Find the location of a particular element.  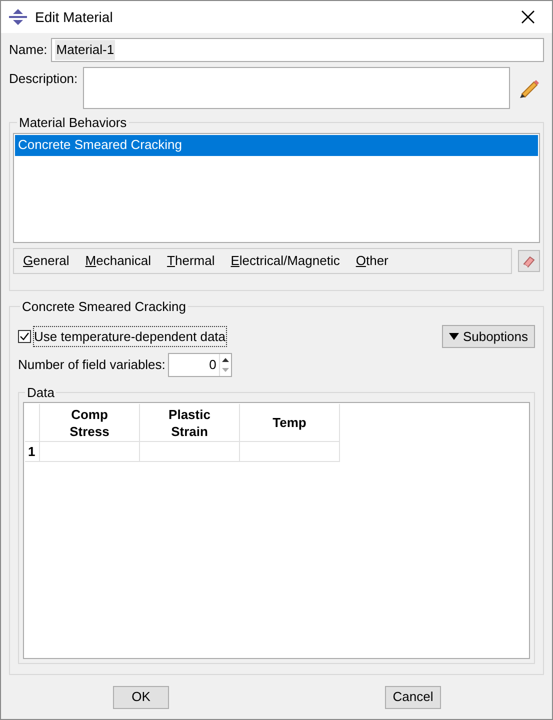

corner-header is located at coordinates (32, 423).